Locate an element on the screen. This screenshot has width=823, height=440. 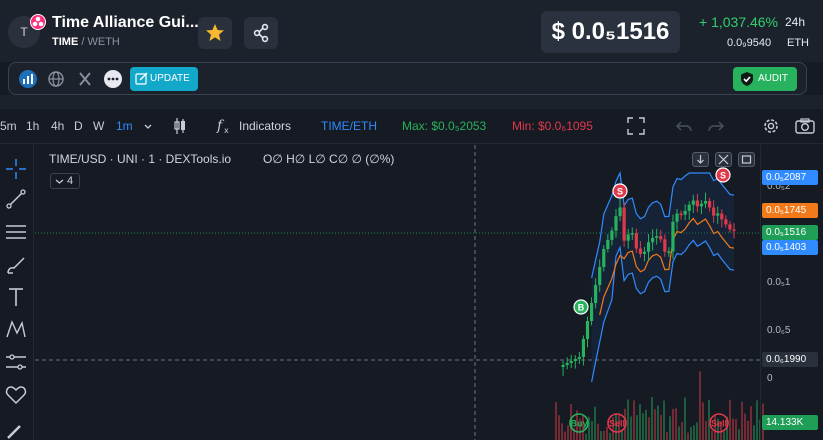
volume-value-tag: 14.133K is located at coordinates (790, 422).